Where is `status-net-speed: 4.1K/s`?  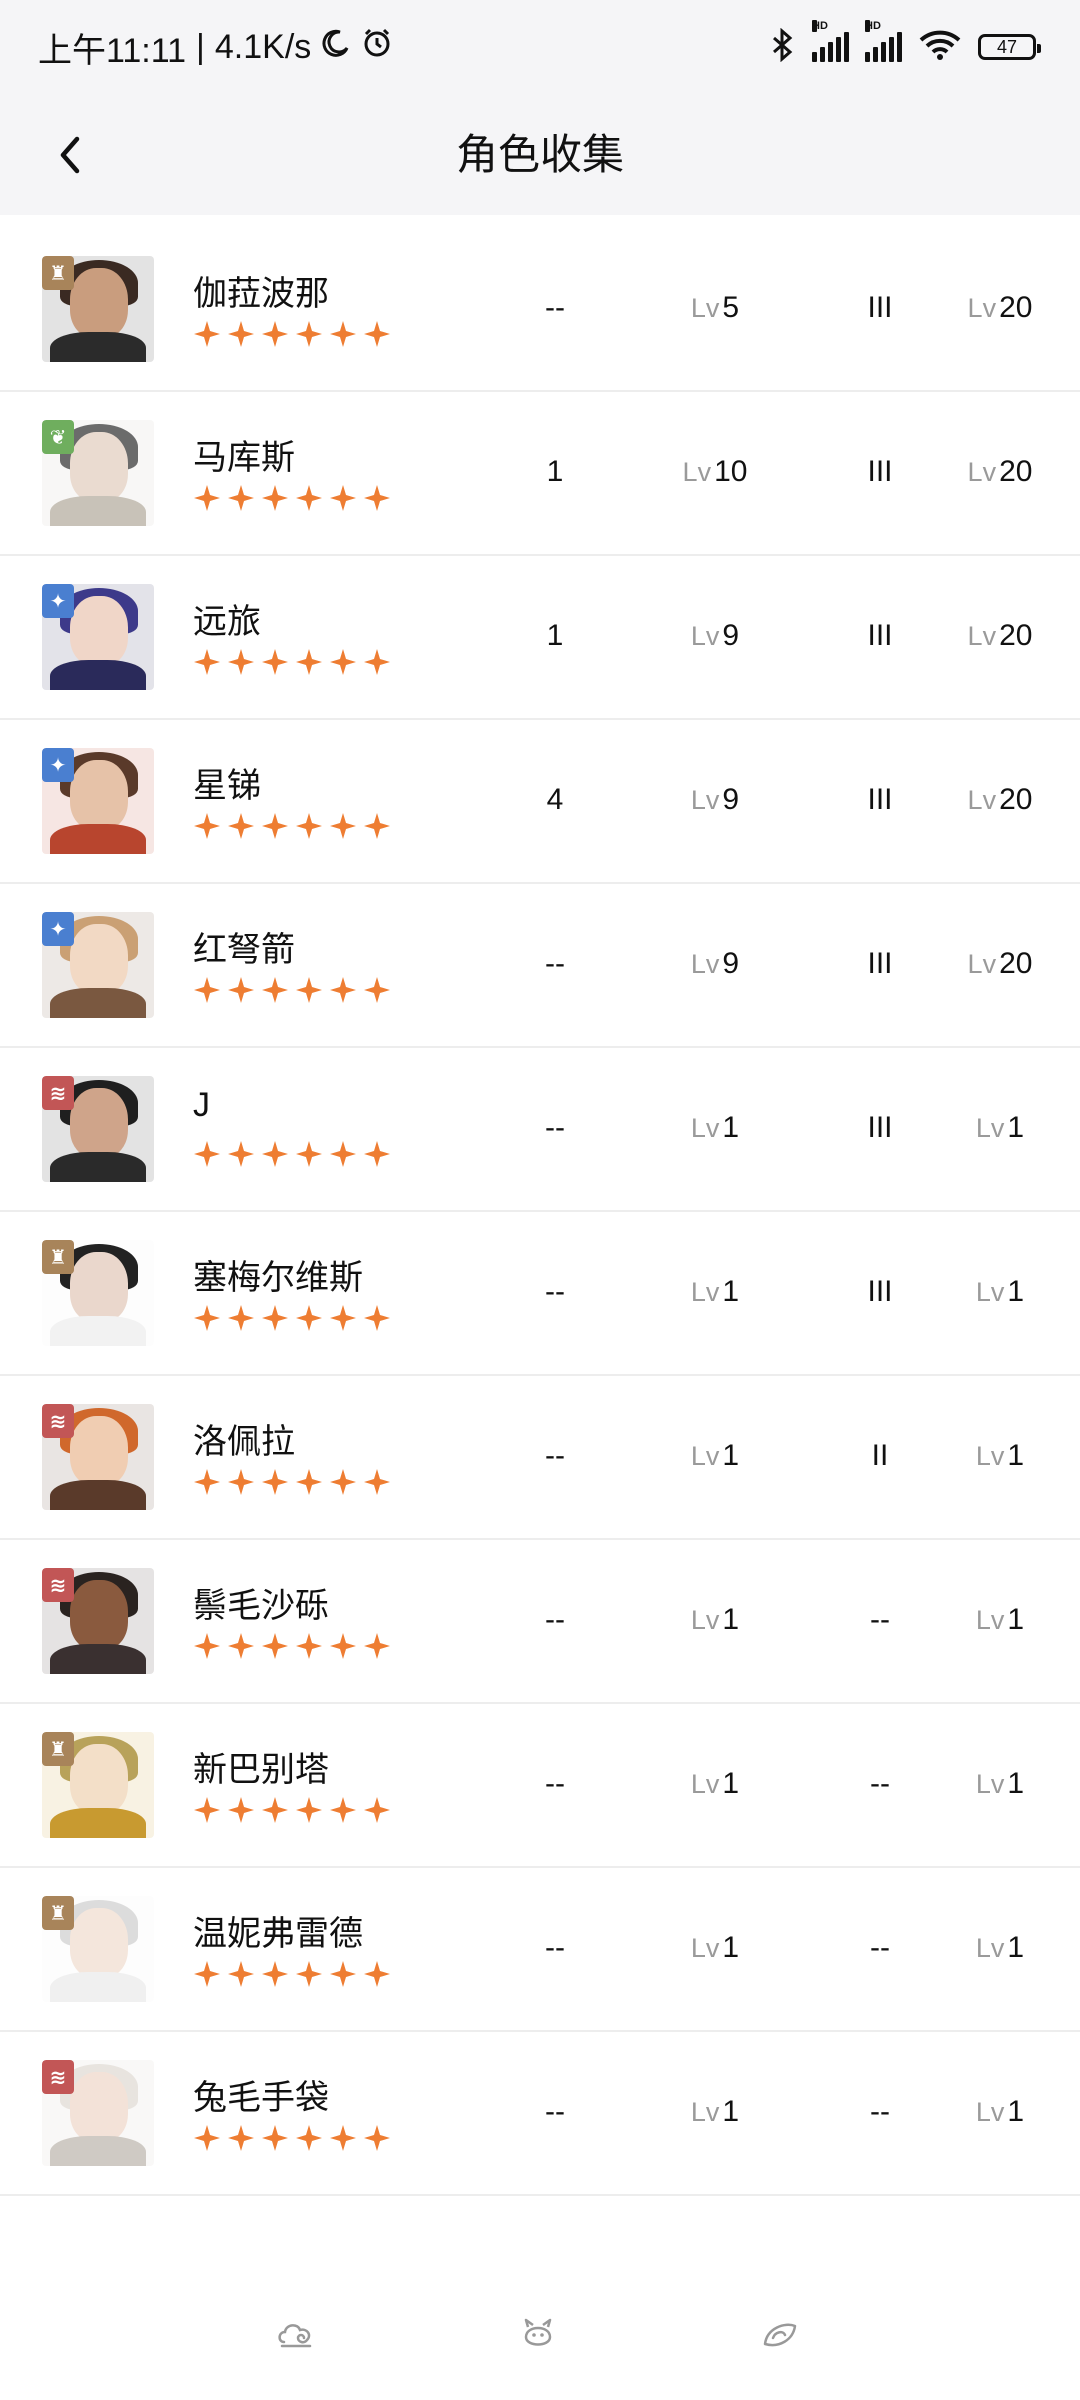 status-net-speed: 4.1K/s is located at coordinates (263, 46).